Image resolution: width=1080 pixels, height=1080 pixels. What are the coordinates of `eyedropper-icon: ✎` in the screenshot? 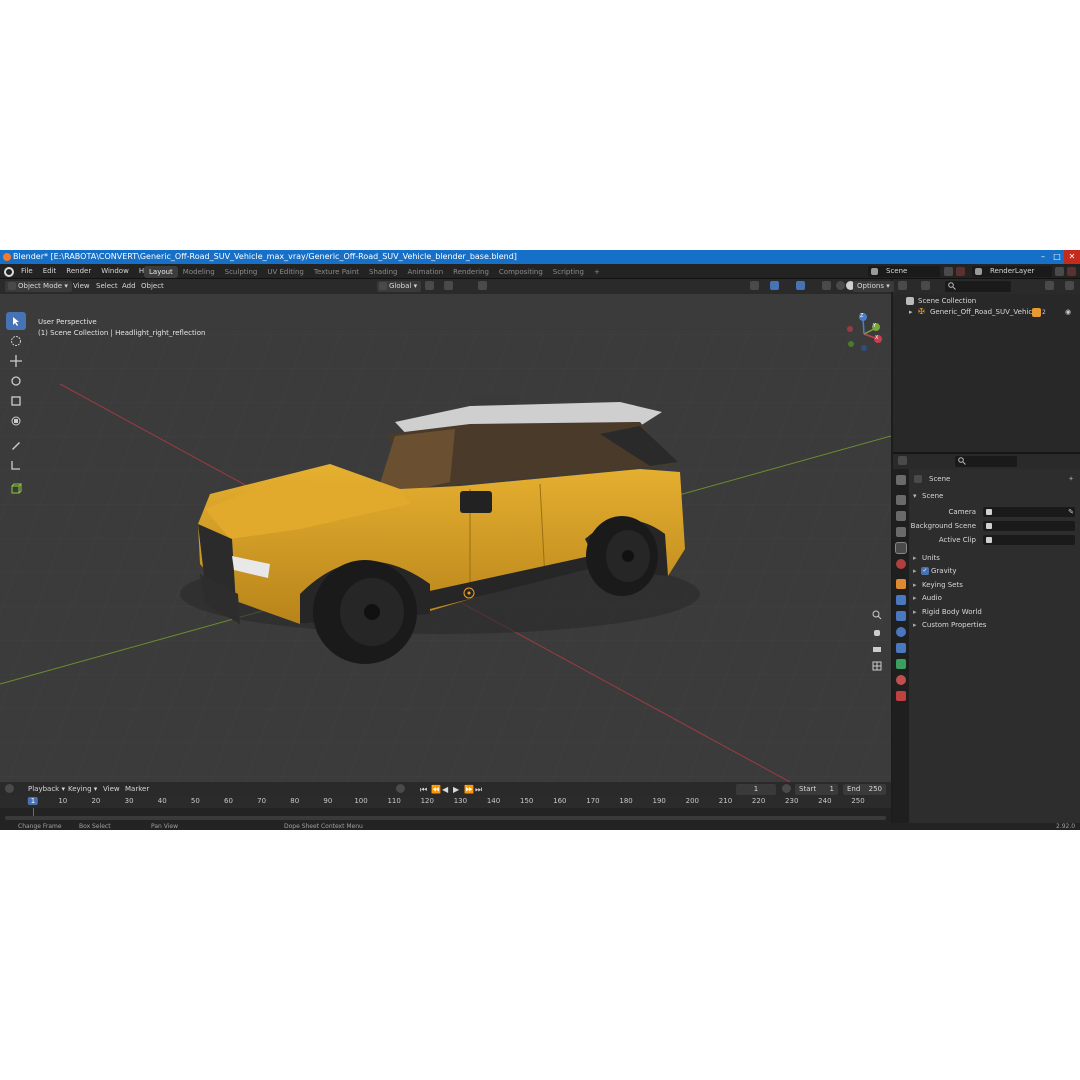 It's located at (1071, 512).